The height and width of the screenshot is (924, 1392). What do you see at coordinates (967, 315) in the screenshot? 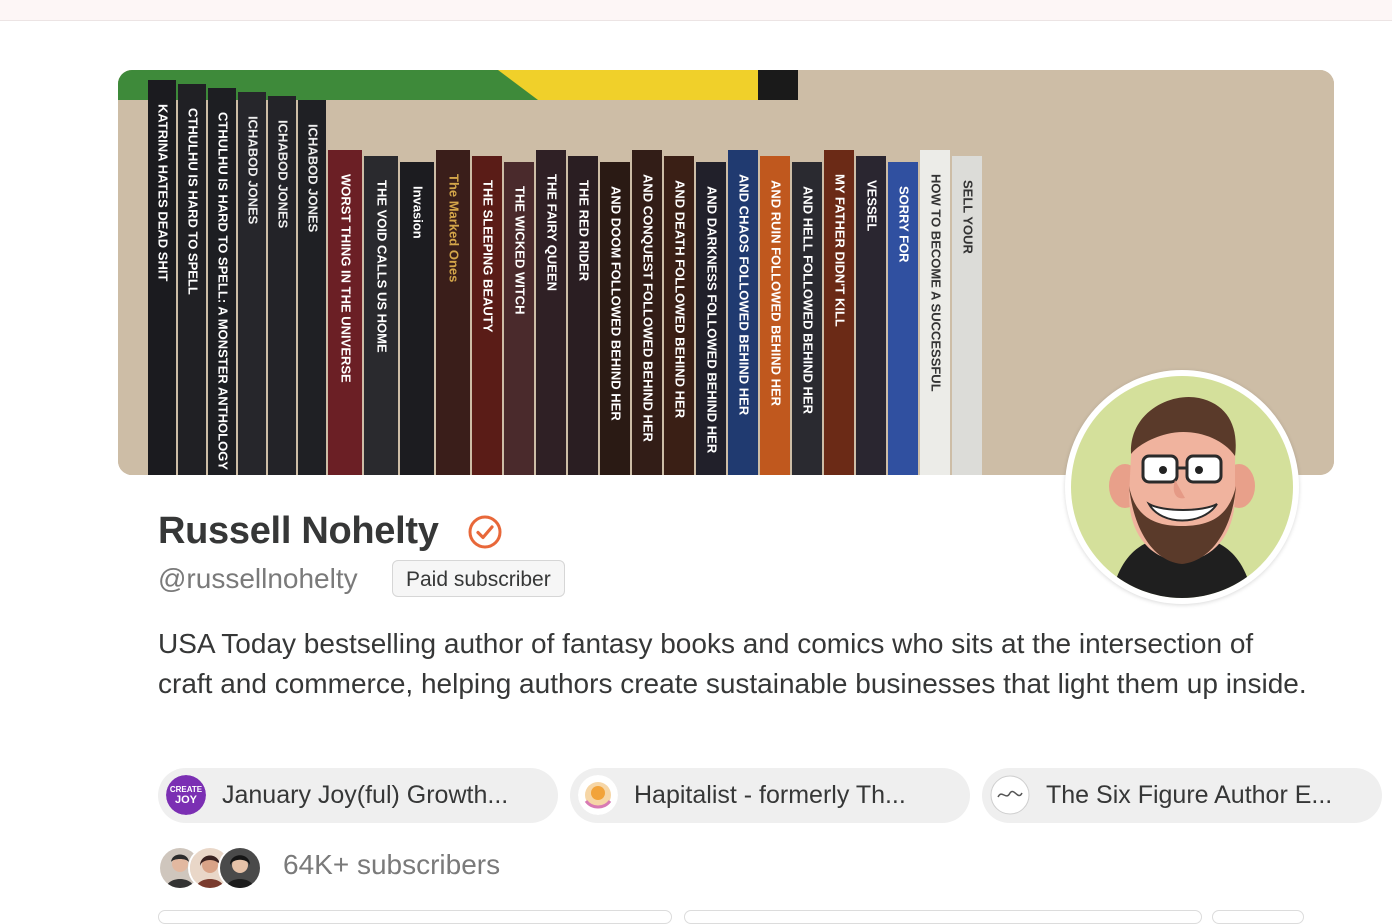
I see `book-spine: SELL YOUR` at bounding box center [967, 315].